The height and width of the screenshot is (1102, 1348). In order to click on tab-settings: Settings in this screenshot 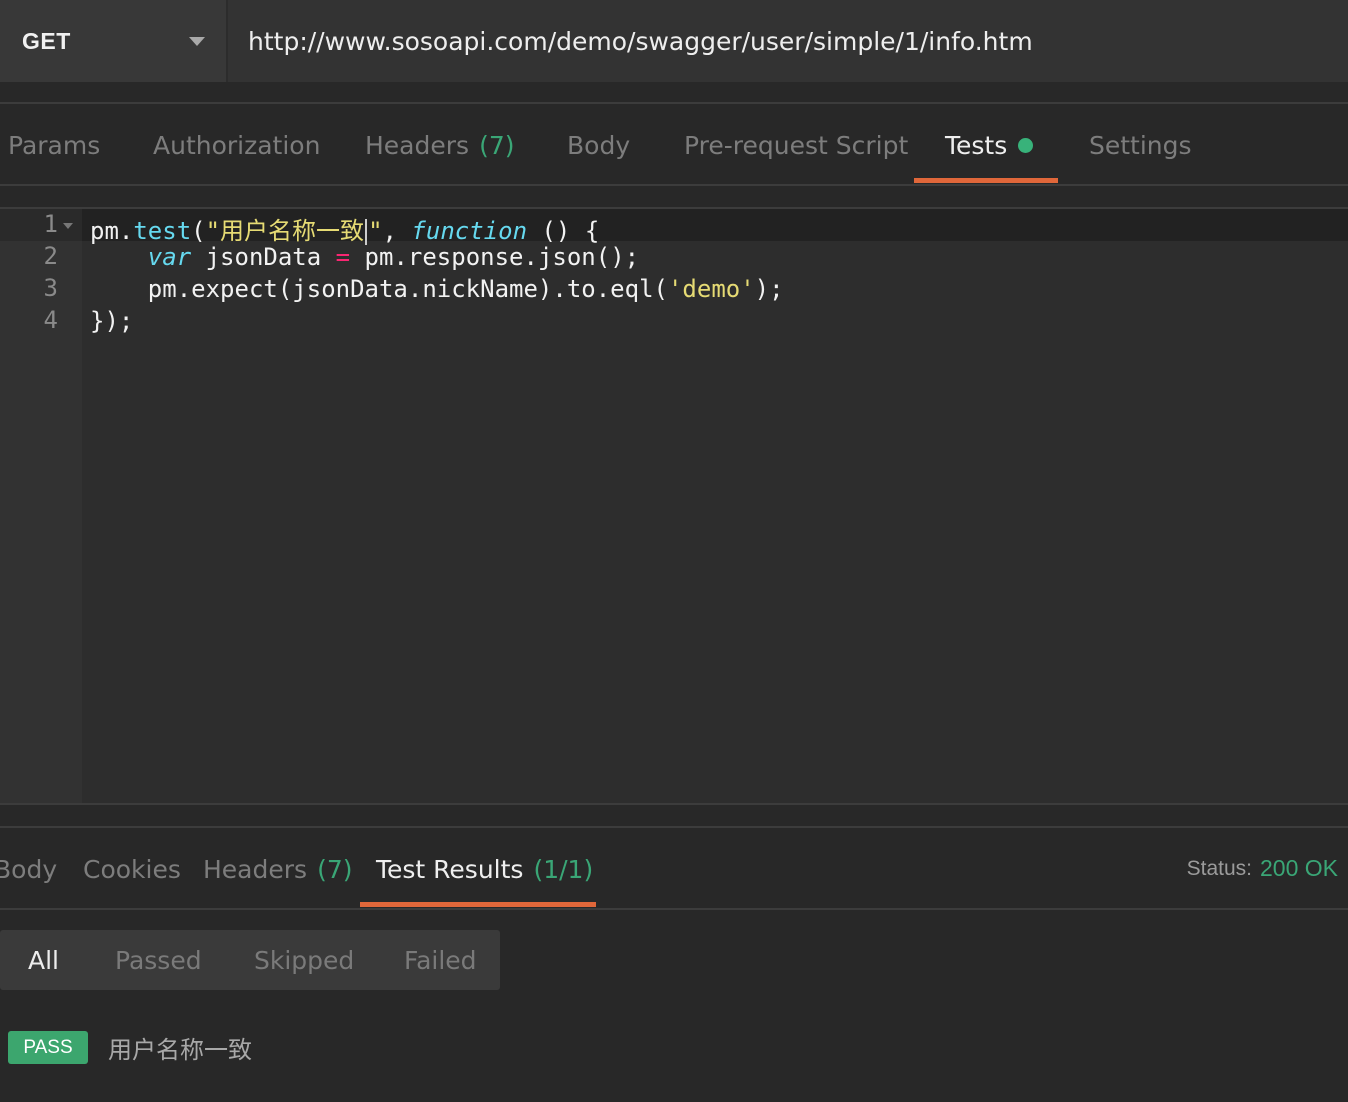, I will do `click(1140, 145)`.